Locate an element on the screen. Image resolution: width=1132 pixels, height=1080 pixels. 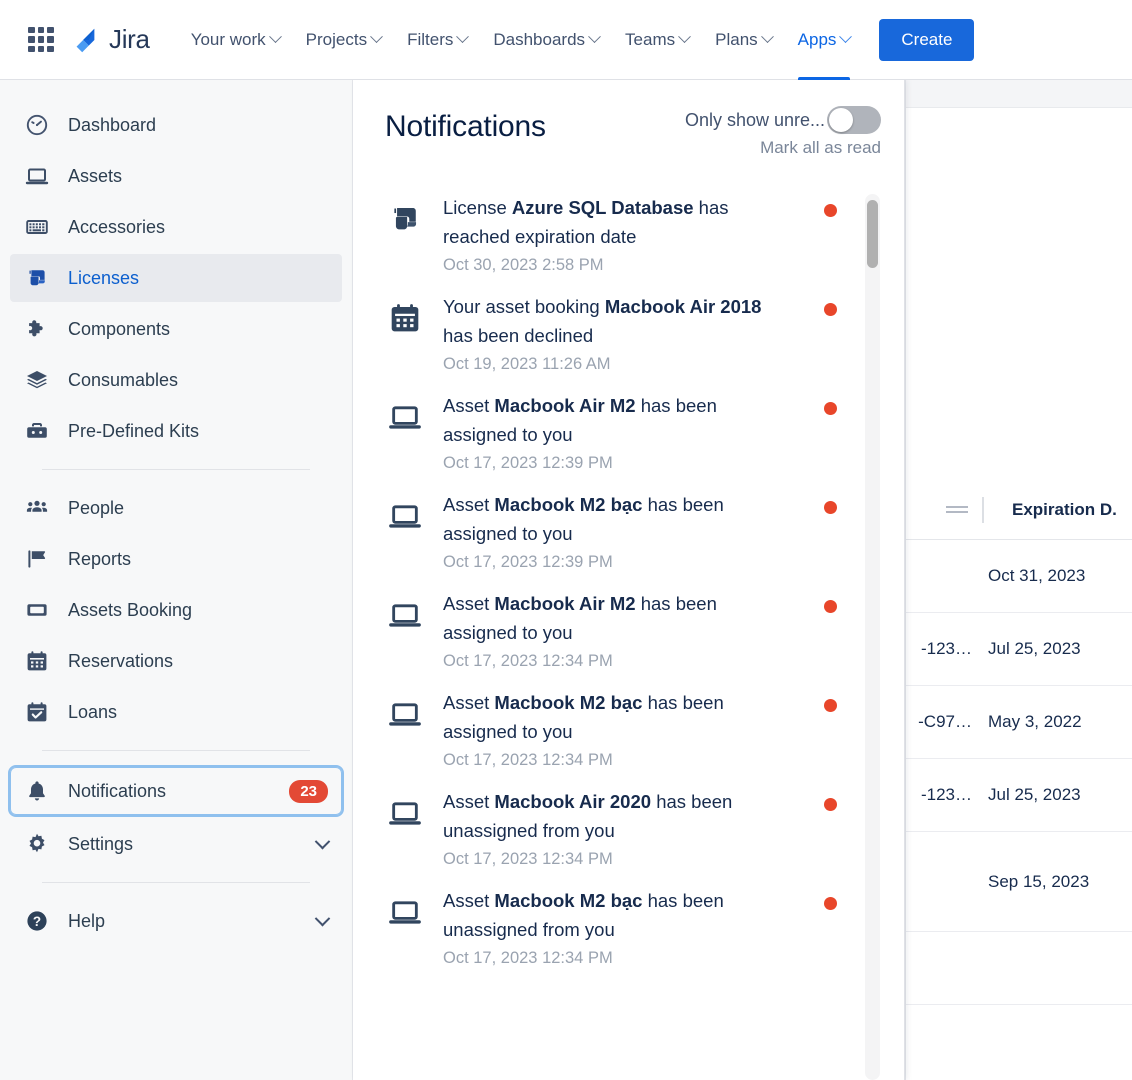
notification-timestamp: Oct 19, 2023 11:26 AM is located at coordinates (527, 364).